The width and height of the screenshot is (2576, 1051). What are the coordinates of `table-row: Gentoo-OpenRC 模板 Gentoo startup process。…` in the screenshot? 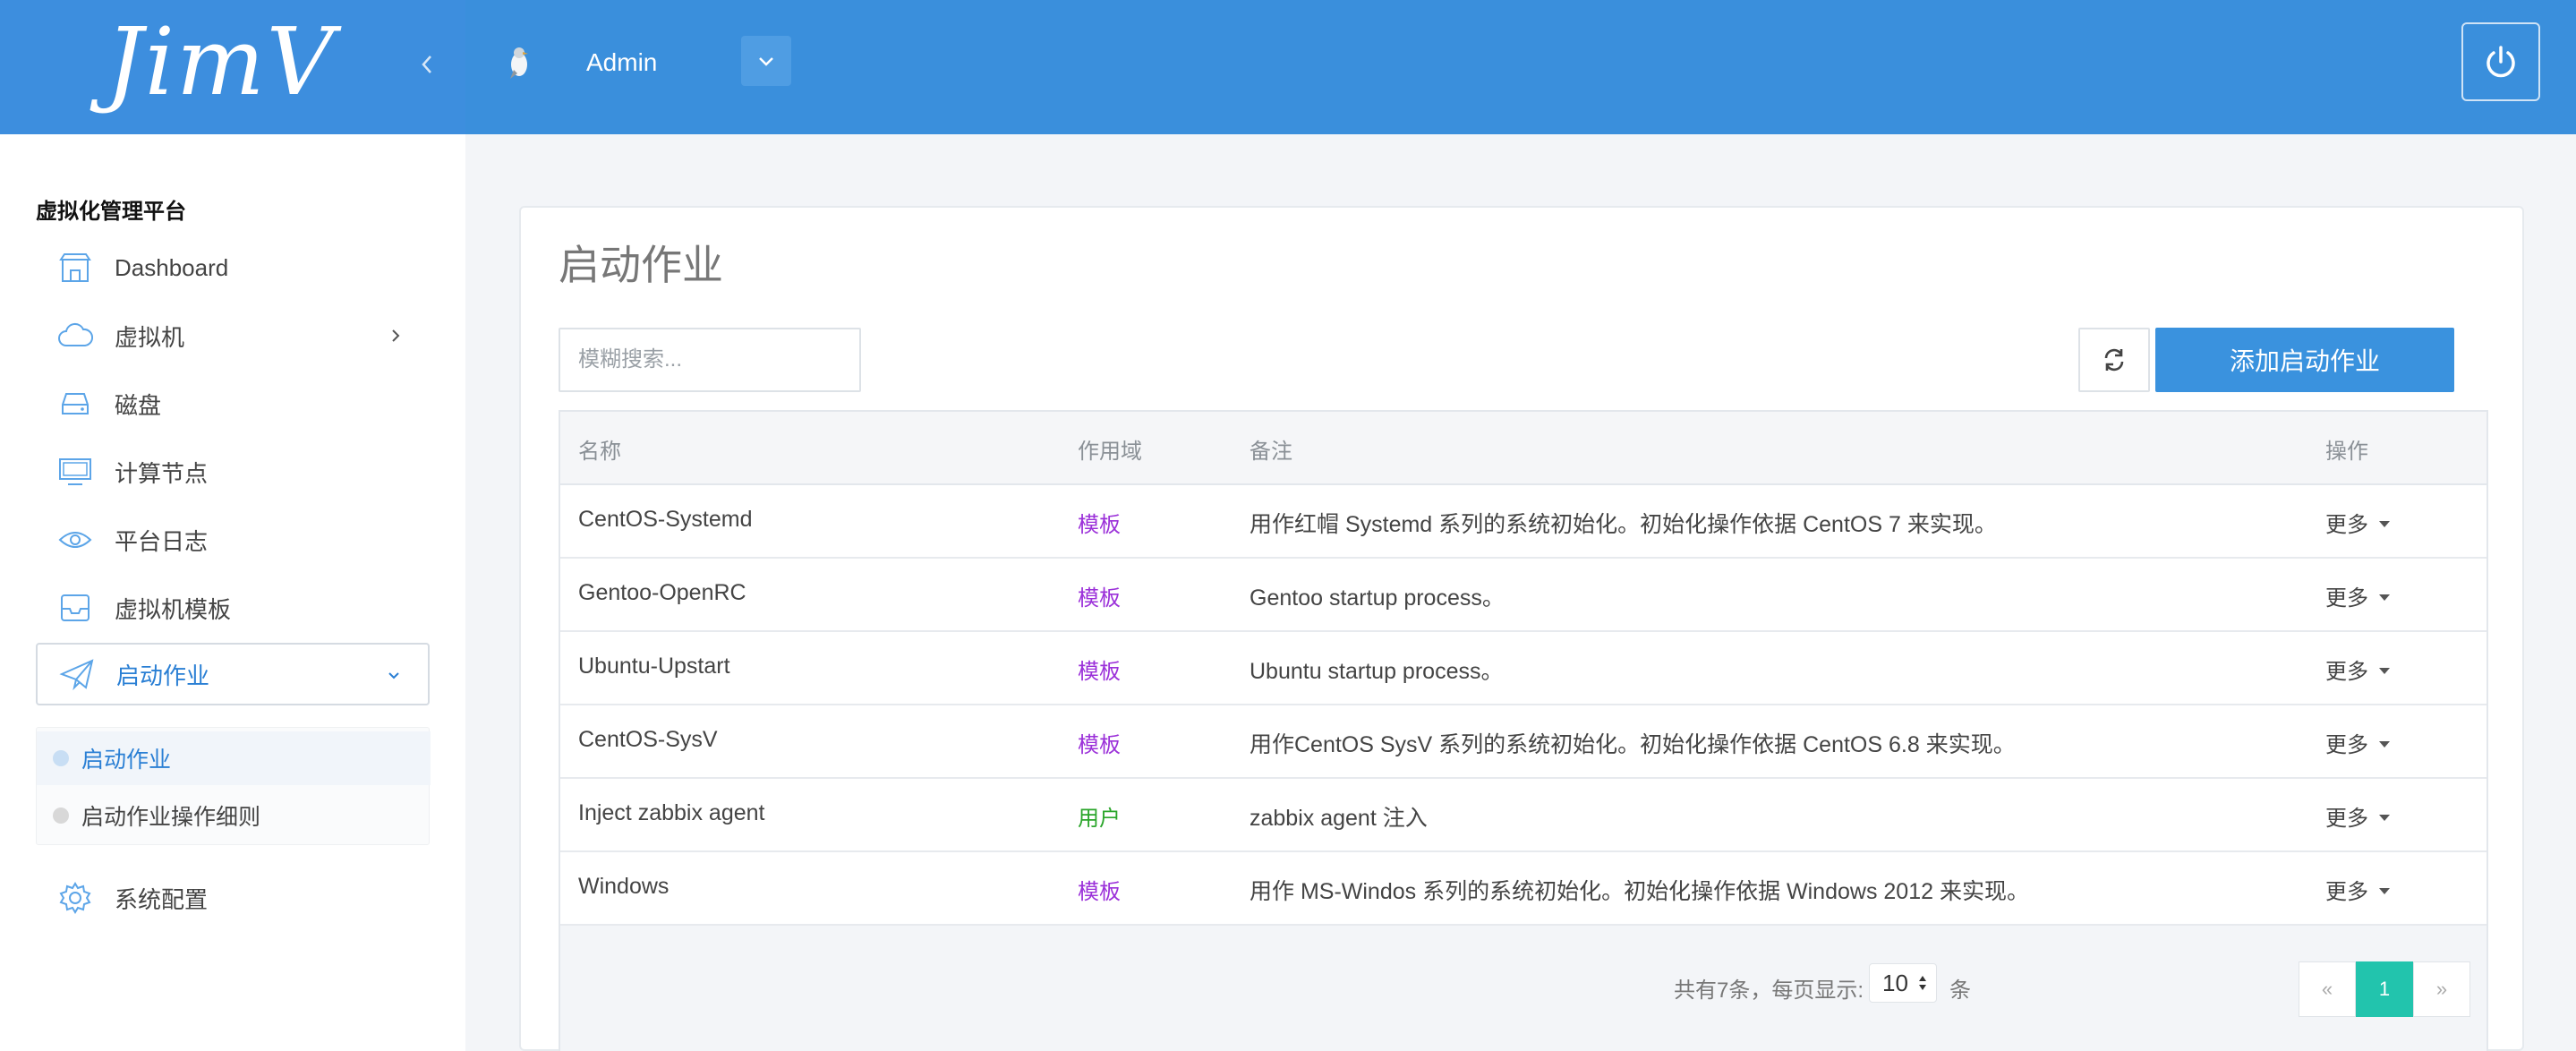 It's located at (1523, 595).